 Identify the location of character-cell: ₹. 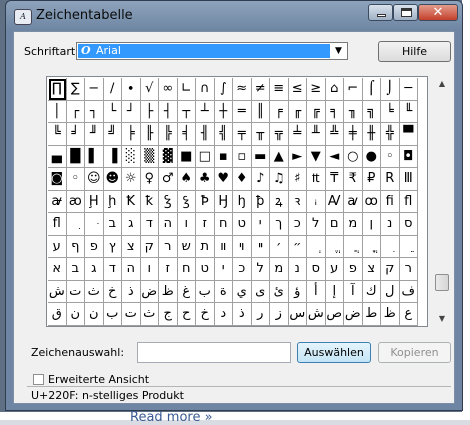
(353, 179).